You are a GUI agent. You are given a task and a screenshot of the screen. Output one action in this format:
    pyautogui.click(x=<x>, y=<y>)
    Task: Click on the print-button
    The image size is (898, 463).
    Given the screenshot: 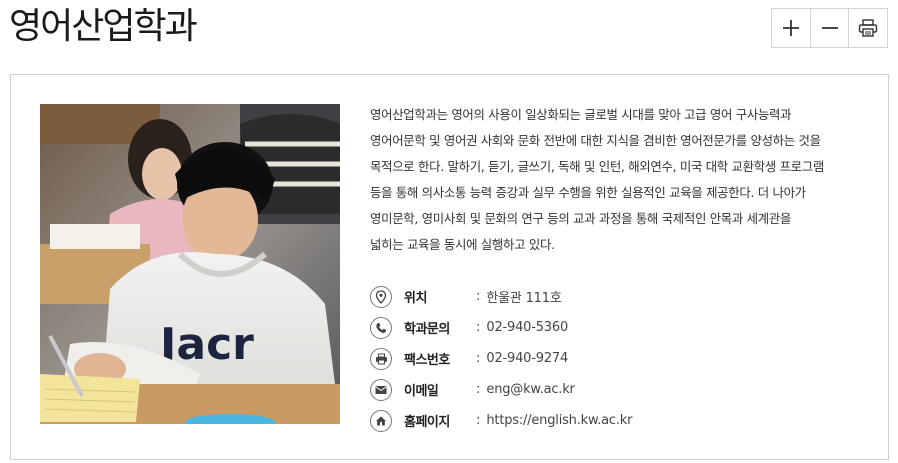 What is the action you would take?
    pyautogui.click(x=868, y=28)
    